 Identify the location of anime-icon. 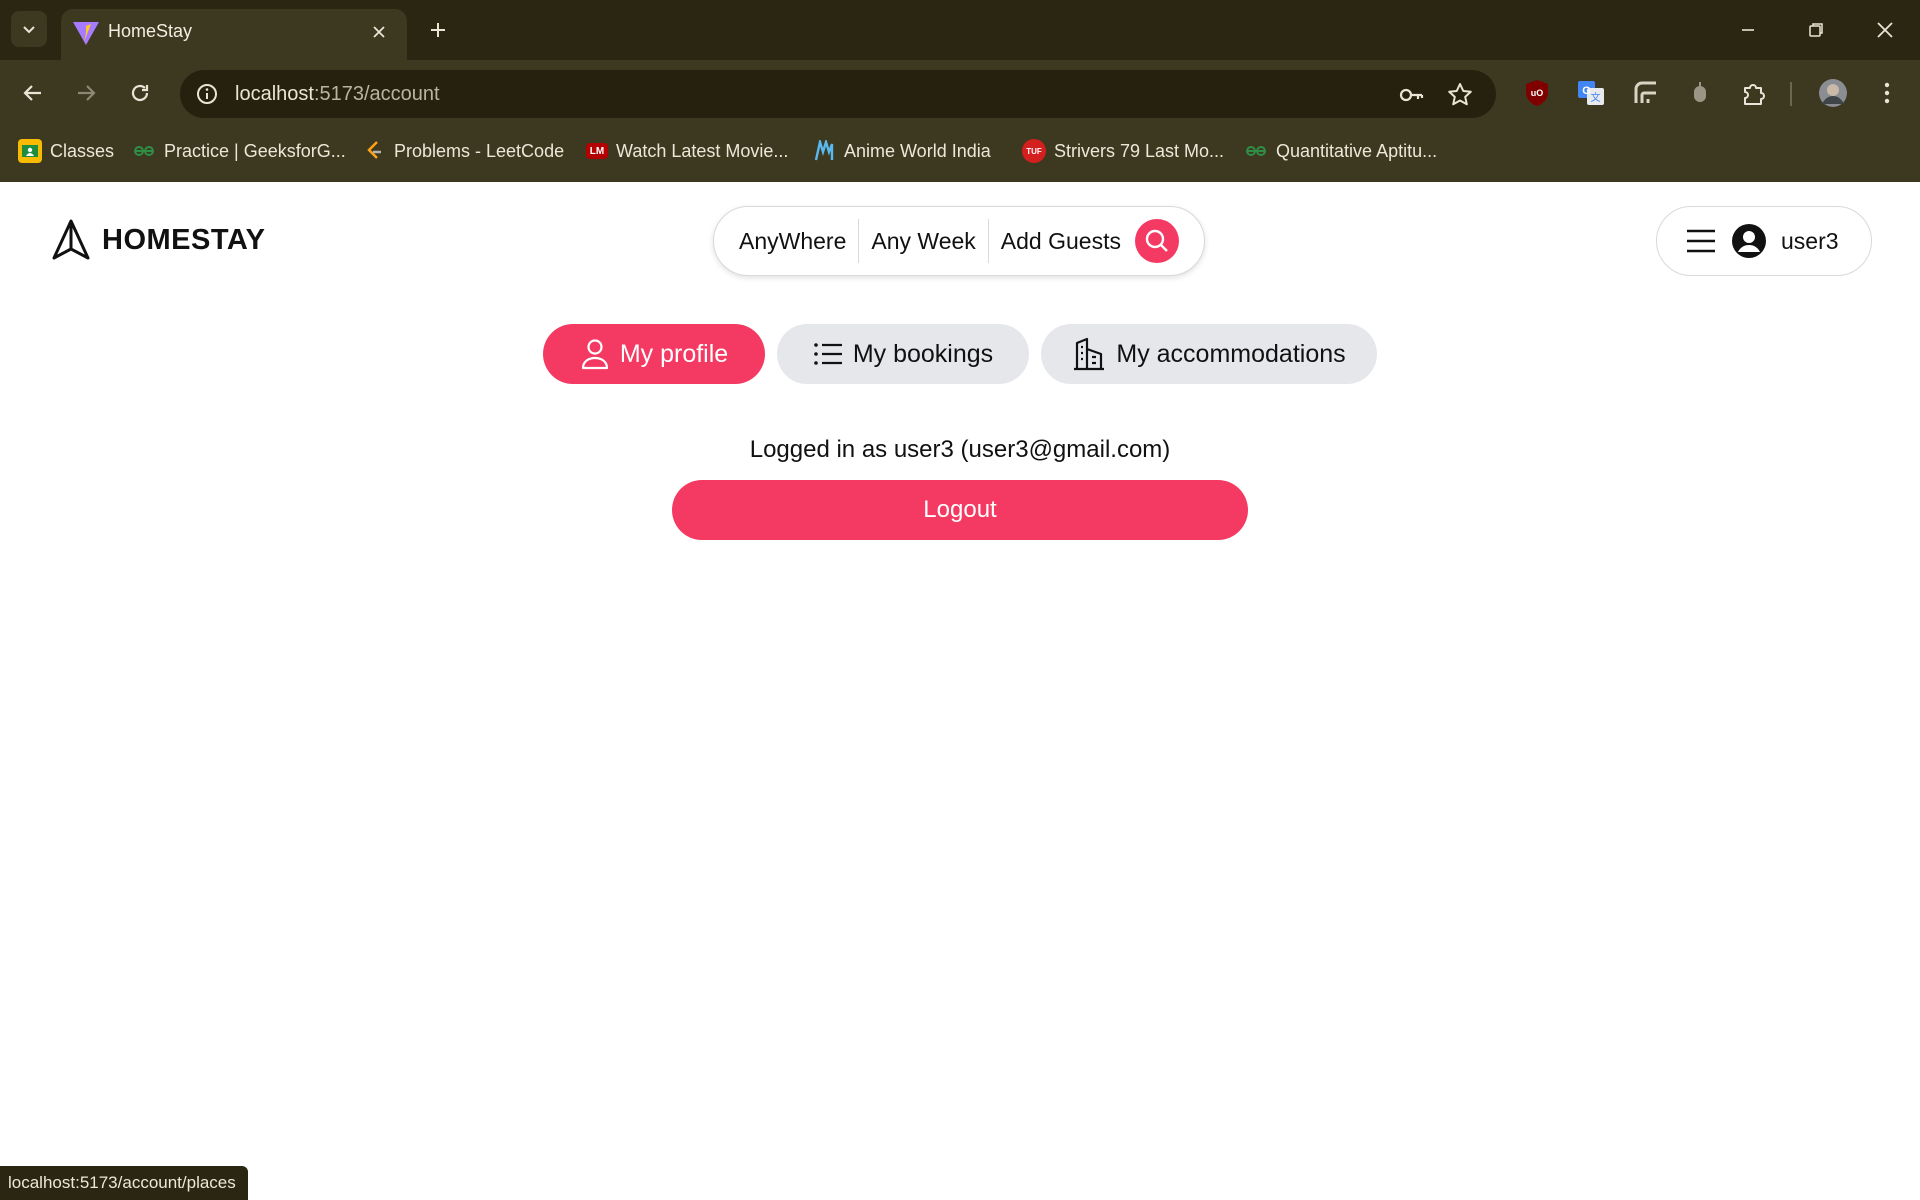
(824, 151).